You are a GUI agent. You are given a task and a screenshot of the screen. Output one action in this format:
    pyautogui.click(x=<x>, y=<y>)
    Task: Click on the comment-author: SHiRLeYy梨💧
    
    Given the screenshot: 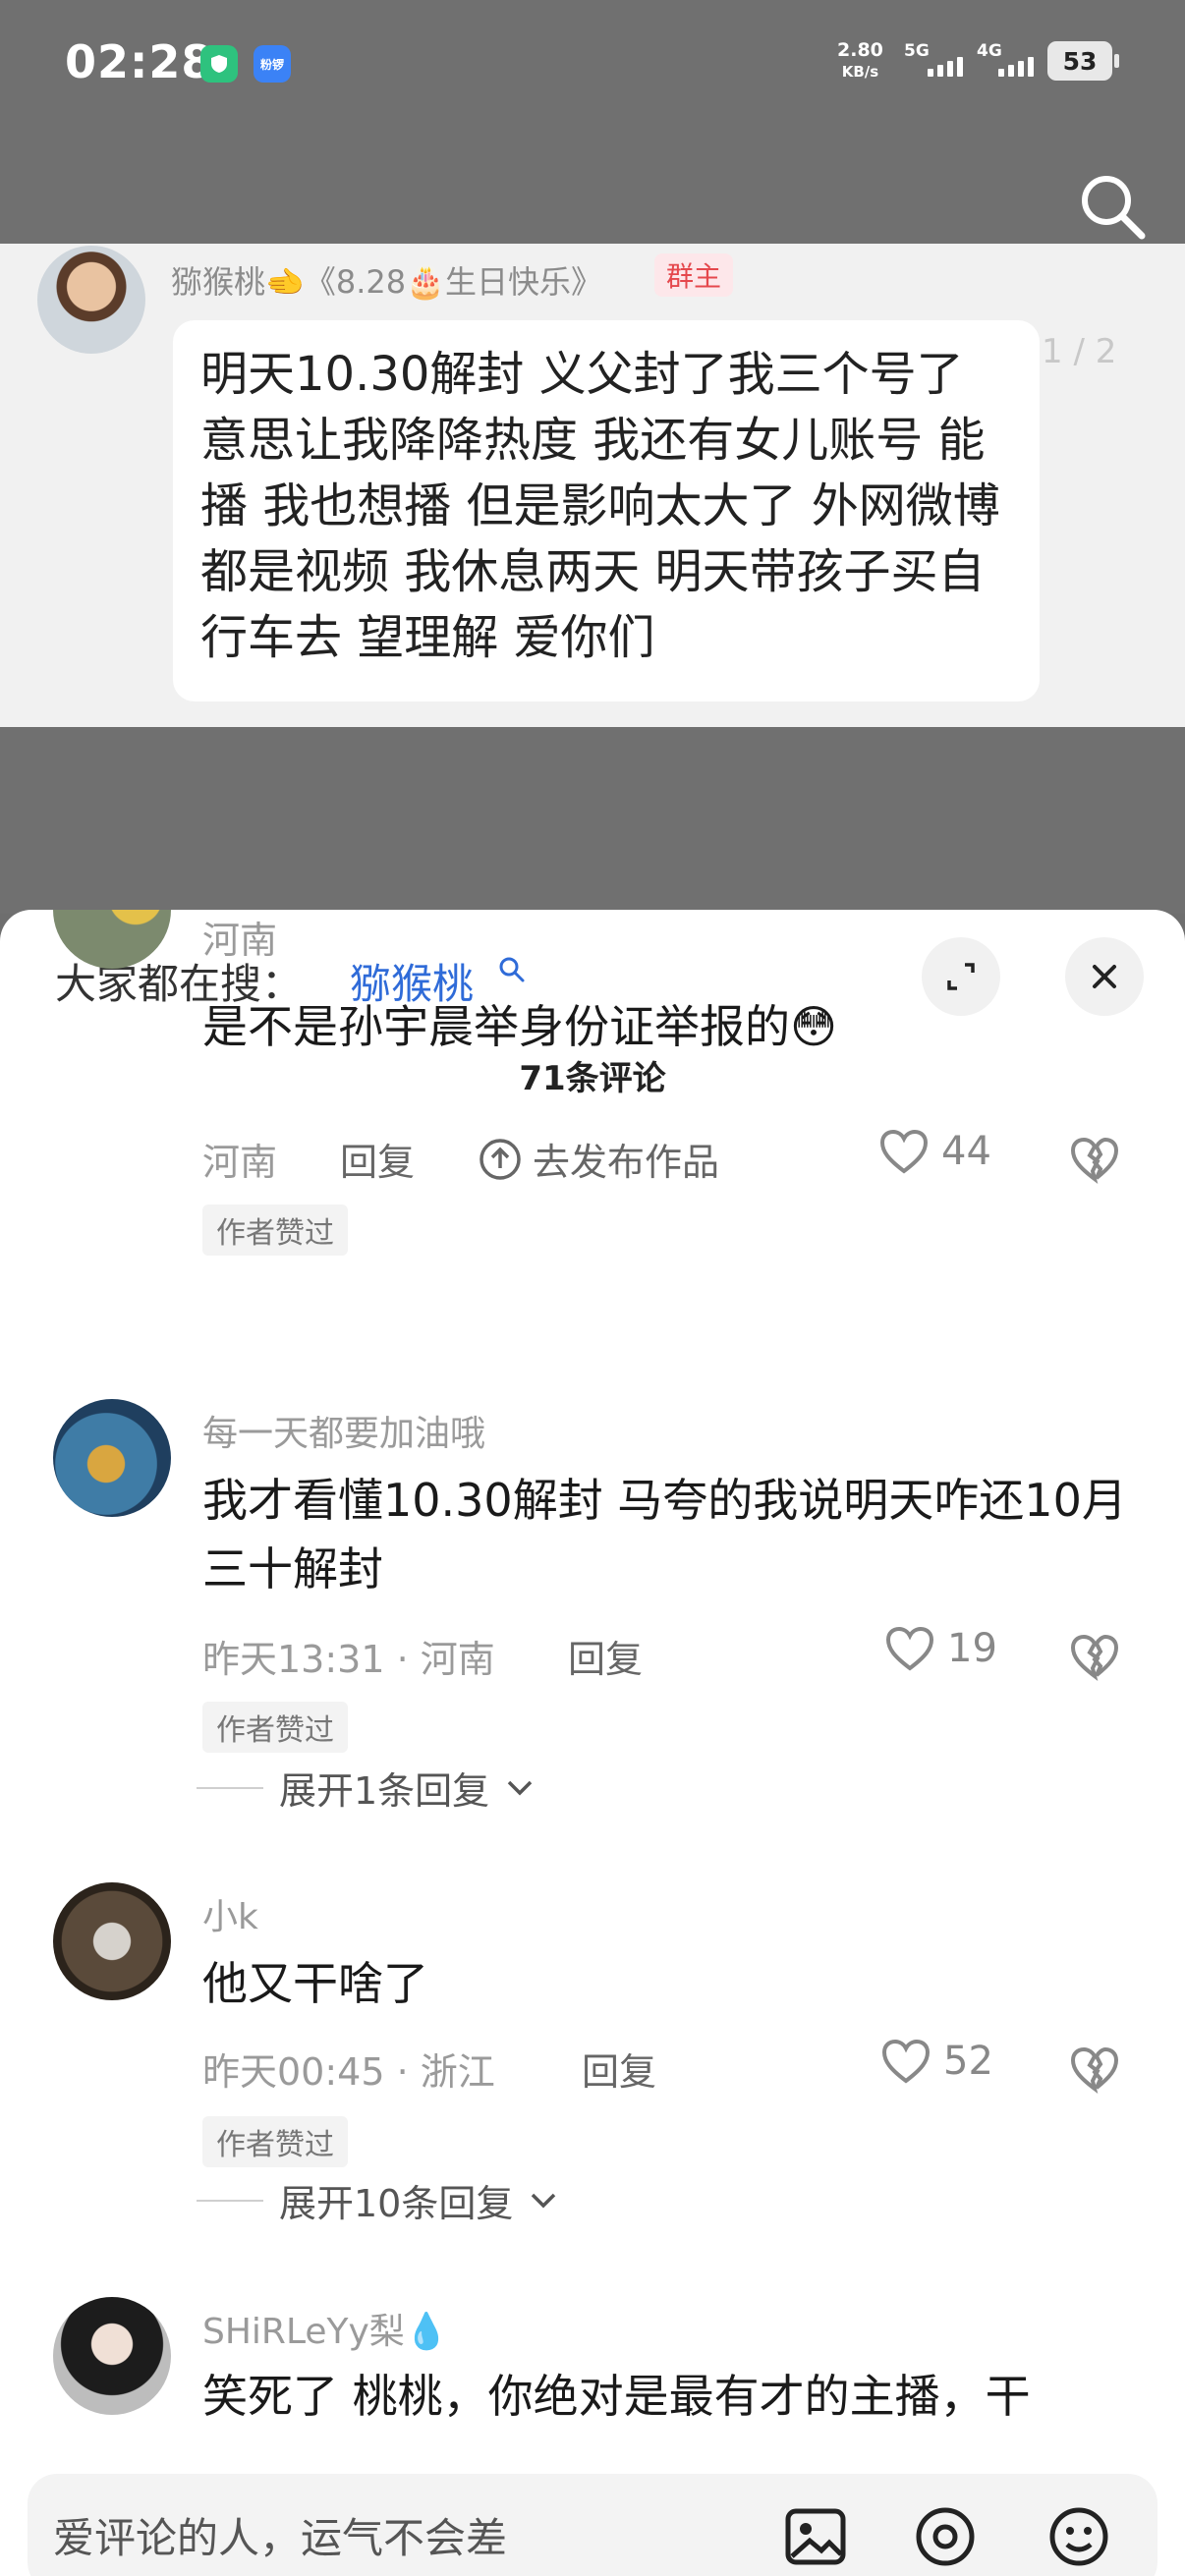 What is the action you would take?
    pyautogui.click(x=325, y=2328)
    